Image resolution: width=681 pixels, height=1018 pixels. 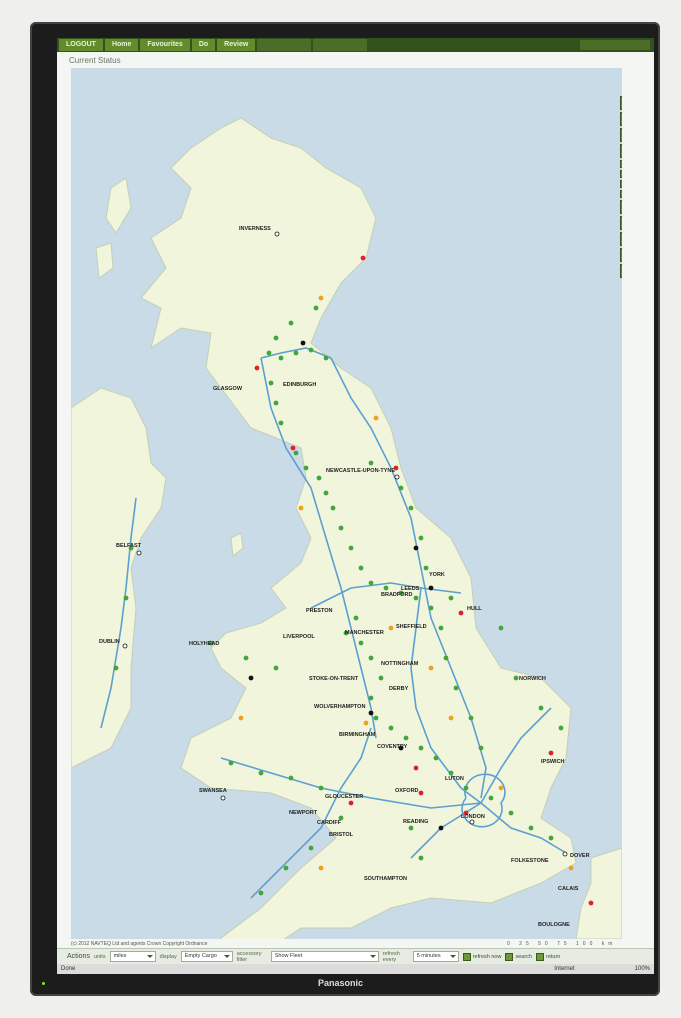 What do you see at coordinates (621, 239) in the screenshot?
I see `settings-icon: ⚙` at bounding box center [621, 239].